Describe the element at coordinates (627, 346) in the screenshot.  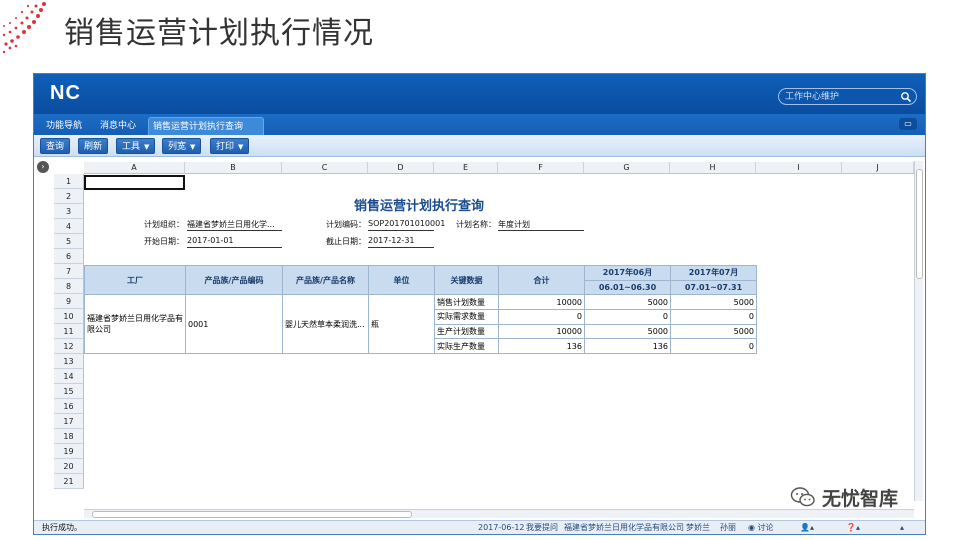
I see `cell-m6: 136` at that location.